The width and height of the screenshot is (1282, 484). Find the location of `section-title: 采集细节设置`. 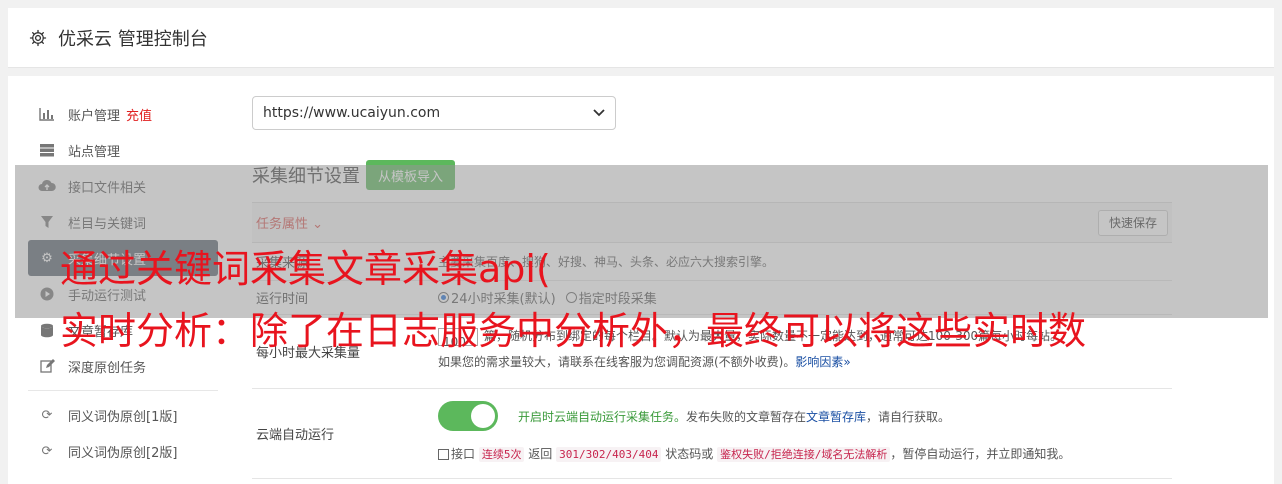

section-title: 采集细节设置 is located at coordinates (306, 176).